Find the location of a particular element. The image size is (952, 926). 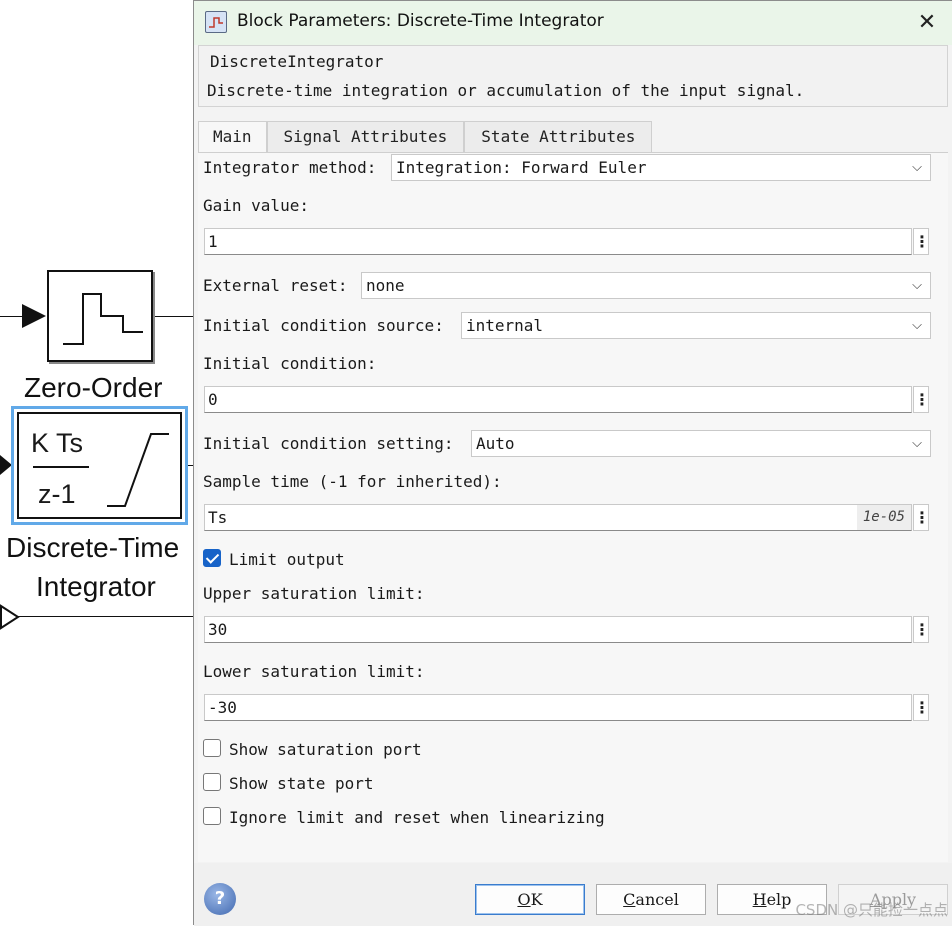

cancel-mnemonic: C is located at coordinates (629, 899).